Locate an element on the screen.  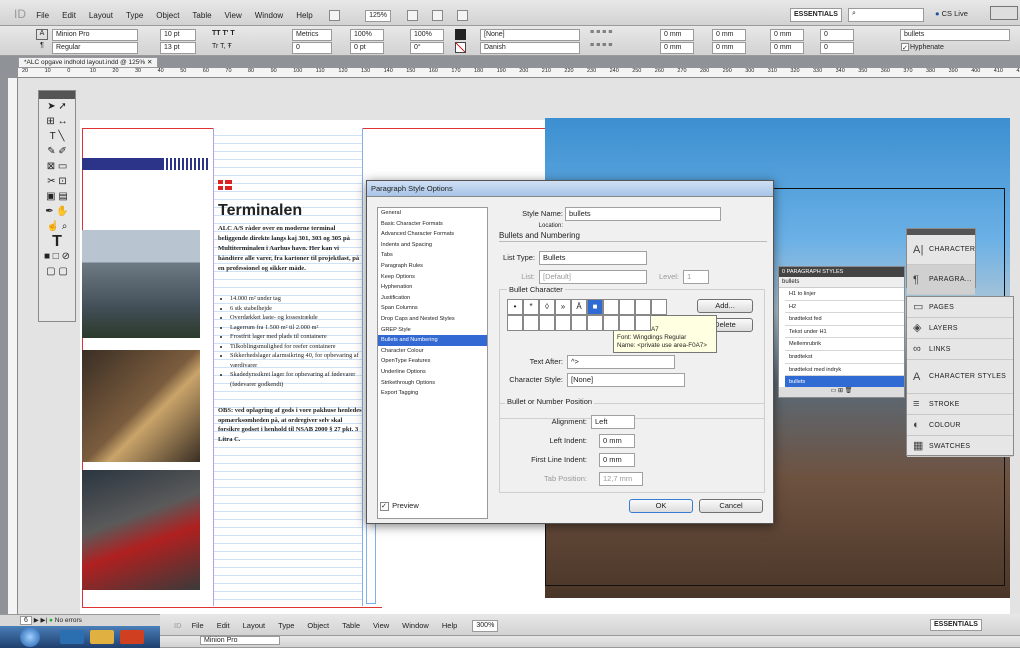
paragraph-style-item: brødtekst med indryk is located at coordinates (844, 370).